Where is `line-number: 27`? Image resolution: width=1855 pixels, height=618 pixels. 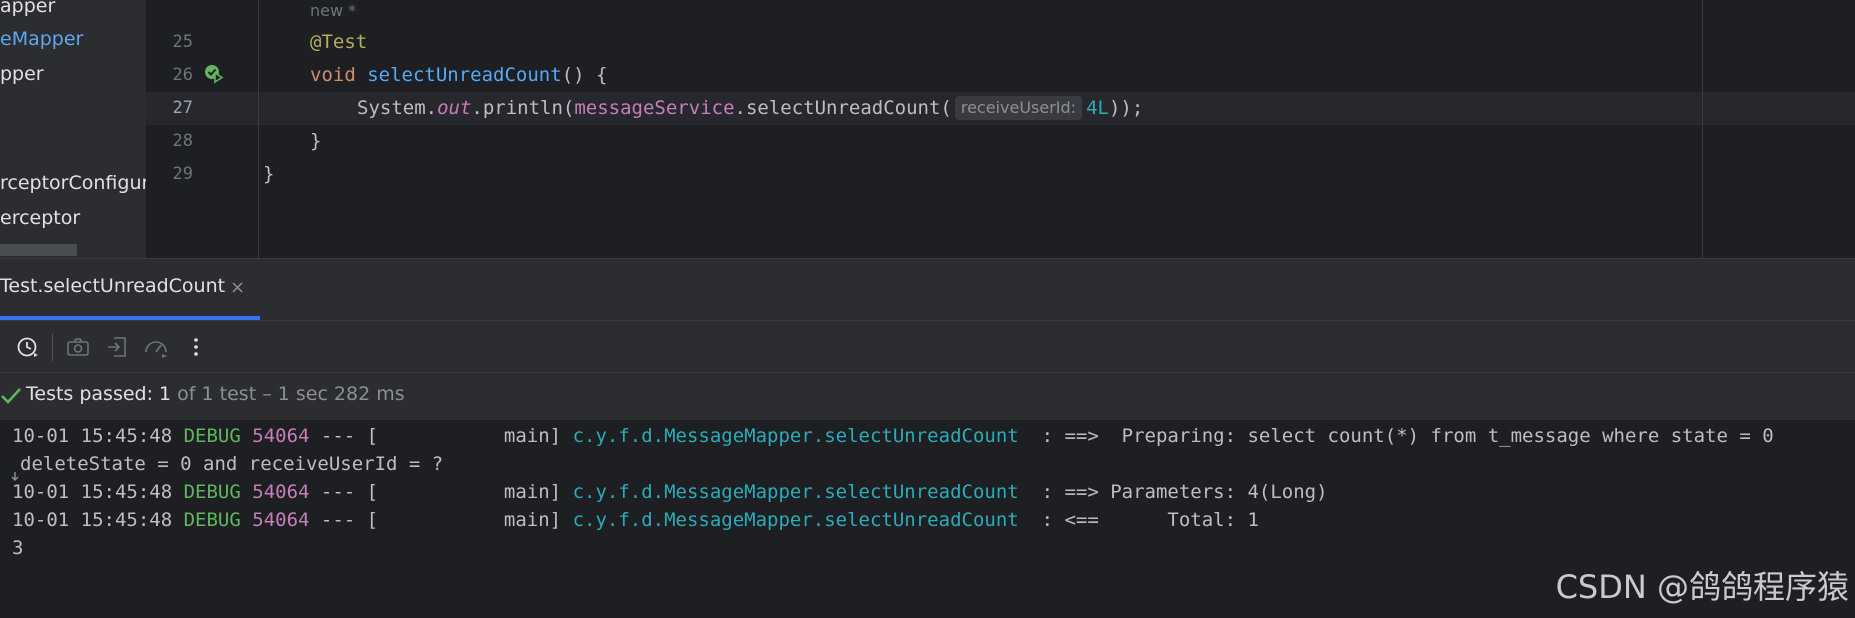 line-number: 27 is located at coordinates (182, 108).